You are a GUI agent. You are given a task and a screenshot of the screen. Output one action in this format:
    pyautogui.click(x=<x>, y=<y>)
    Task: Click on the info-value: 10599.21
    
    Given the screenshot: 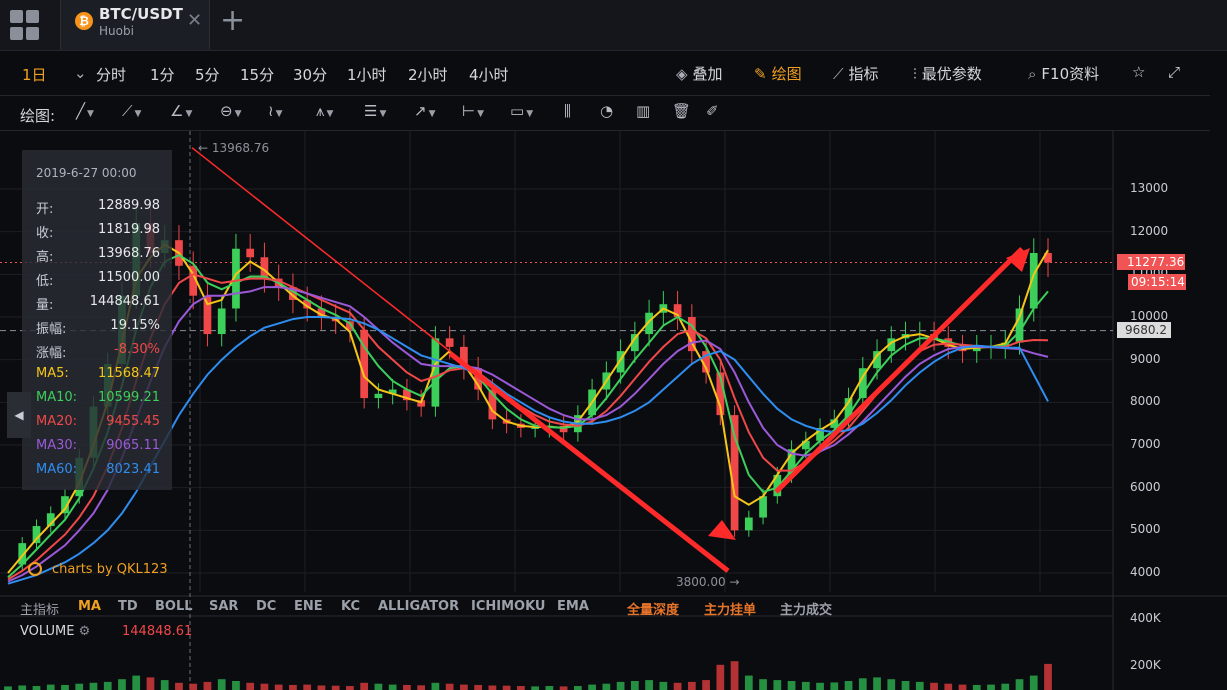 What is the action you would take?
    pyautogui.click(x=128, y=397)
    